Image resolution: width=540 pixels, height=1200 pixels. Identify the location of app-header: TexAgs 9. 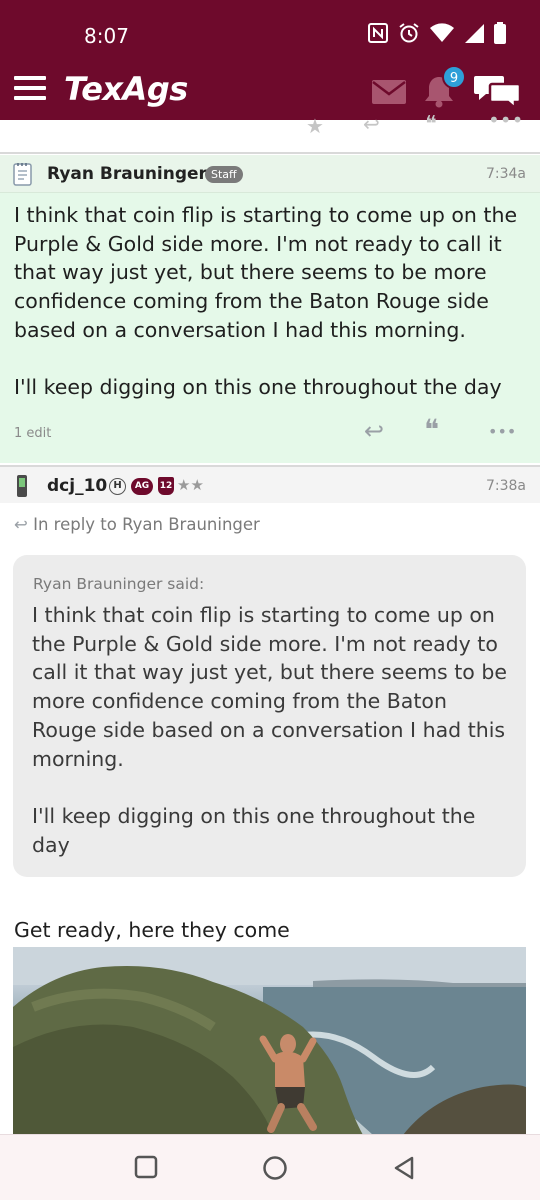
(270, 91).